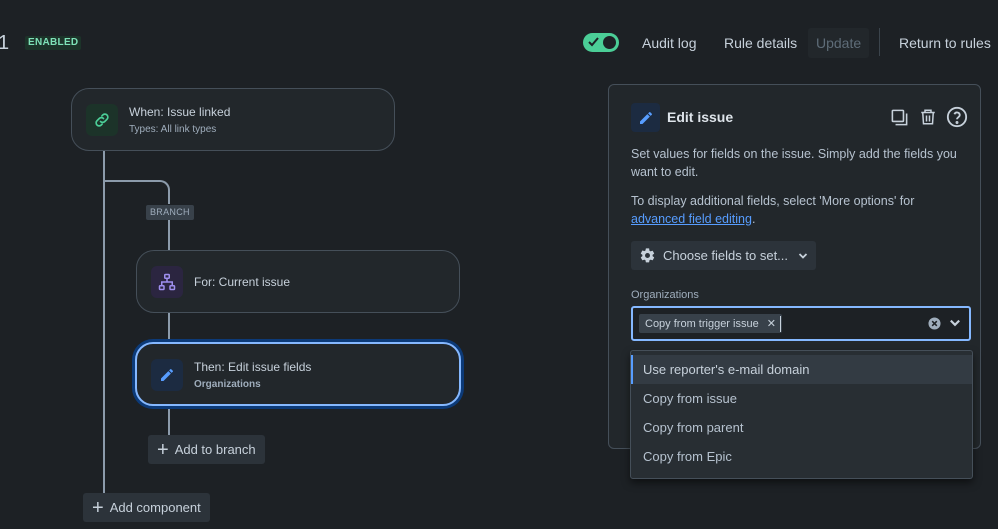  Describe the element at coordinates (298, 281) in the screenshot. I see `branch-node: For: Current issue` at that location.